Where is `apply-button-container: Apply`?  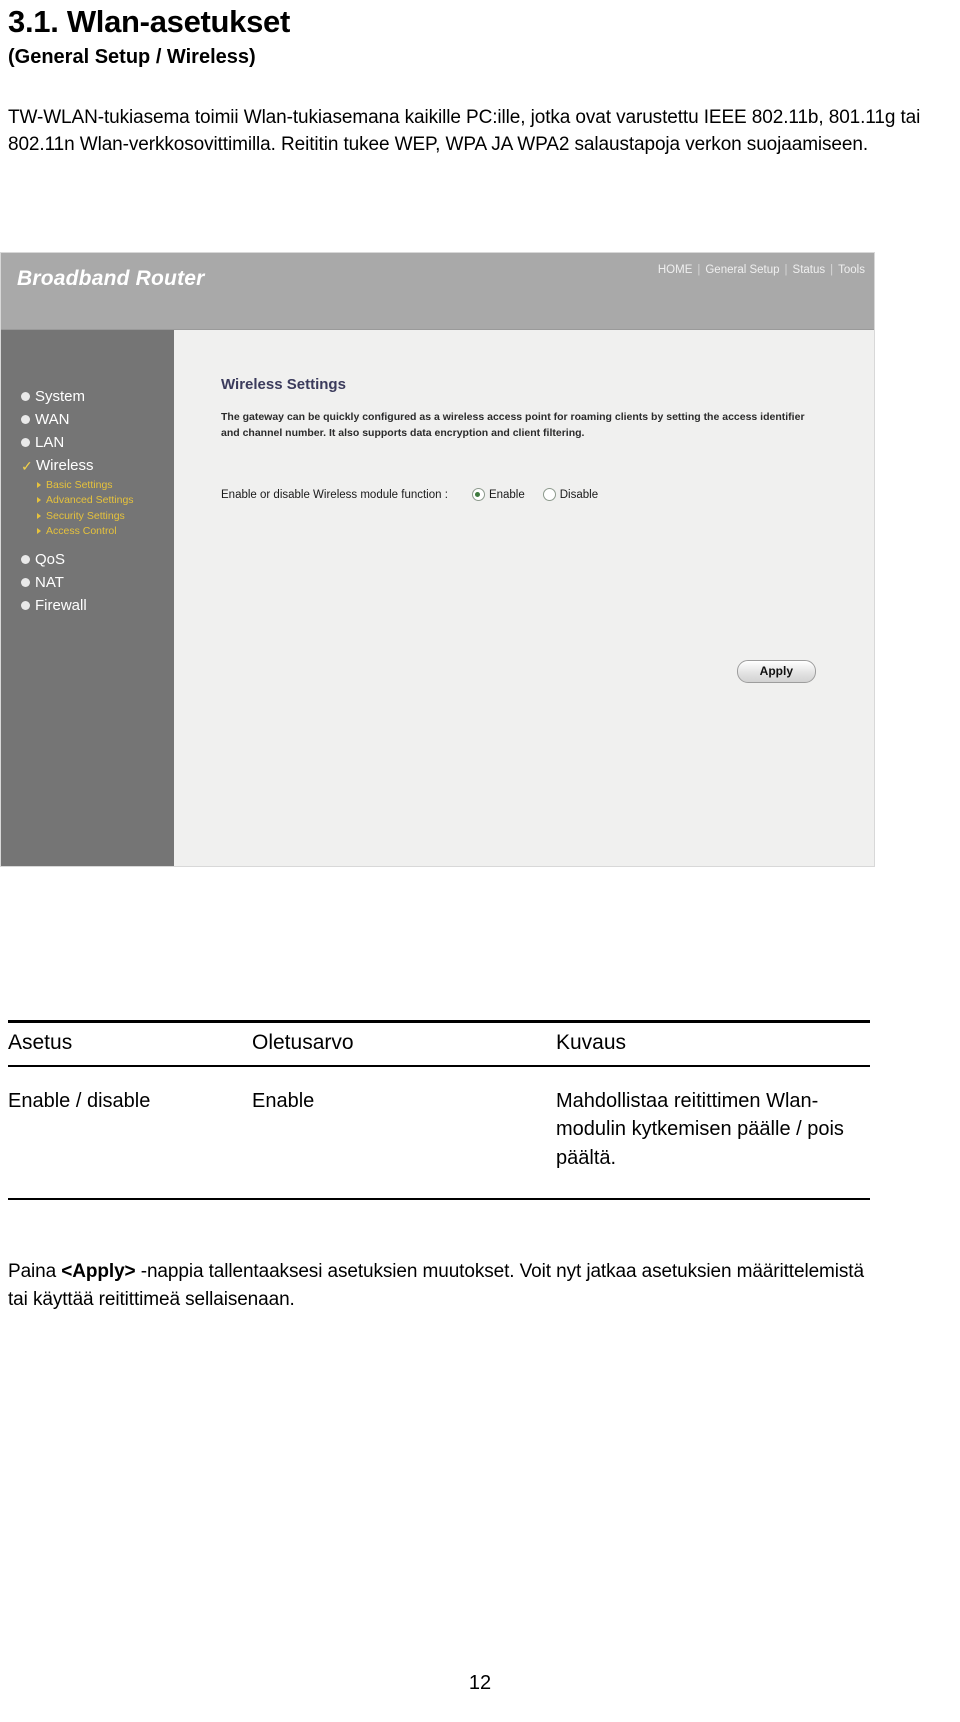 apply-button-container: Apply is located at coordinates (776, 671).